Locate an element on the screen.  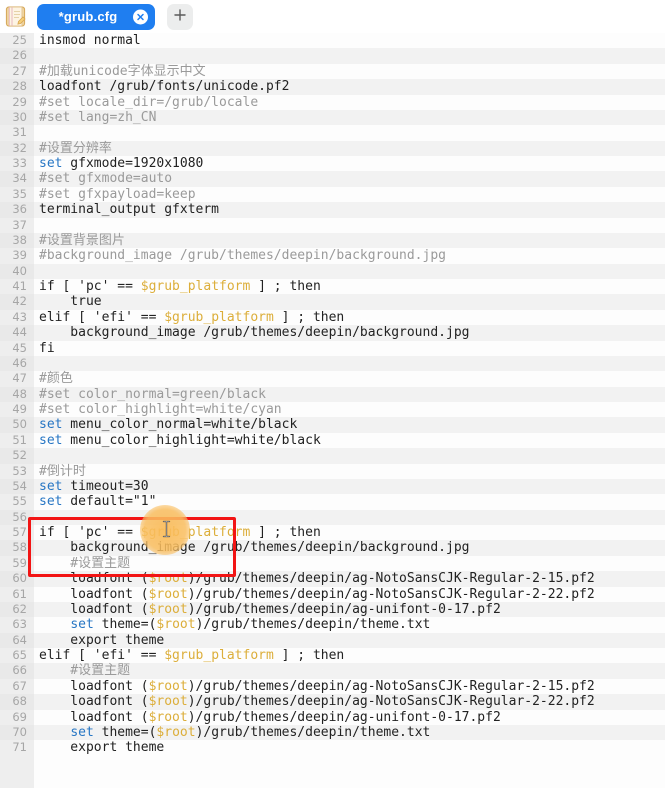
code-line-text: set menu_color_highlight=white/black is located at coordinates (349, 440).